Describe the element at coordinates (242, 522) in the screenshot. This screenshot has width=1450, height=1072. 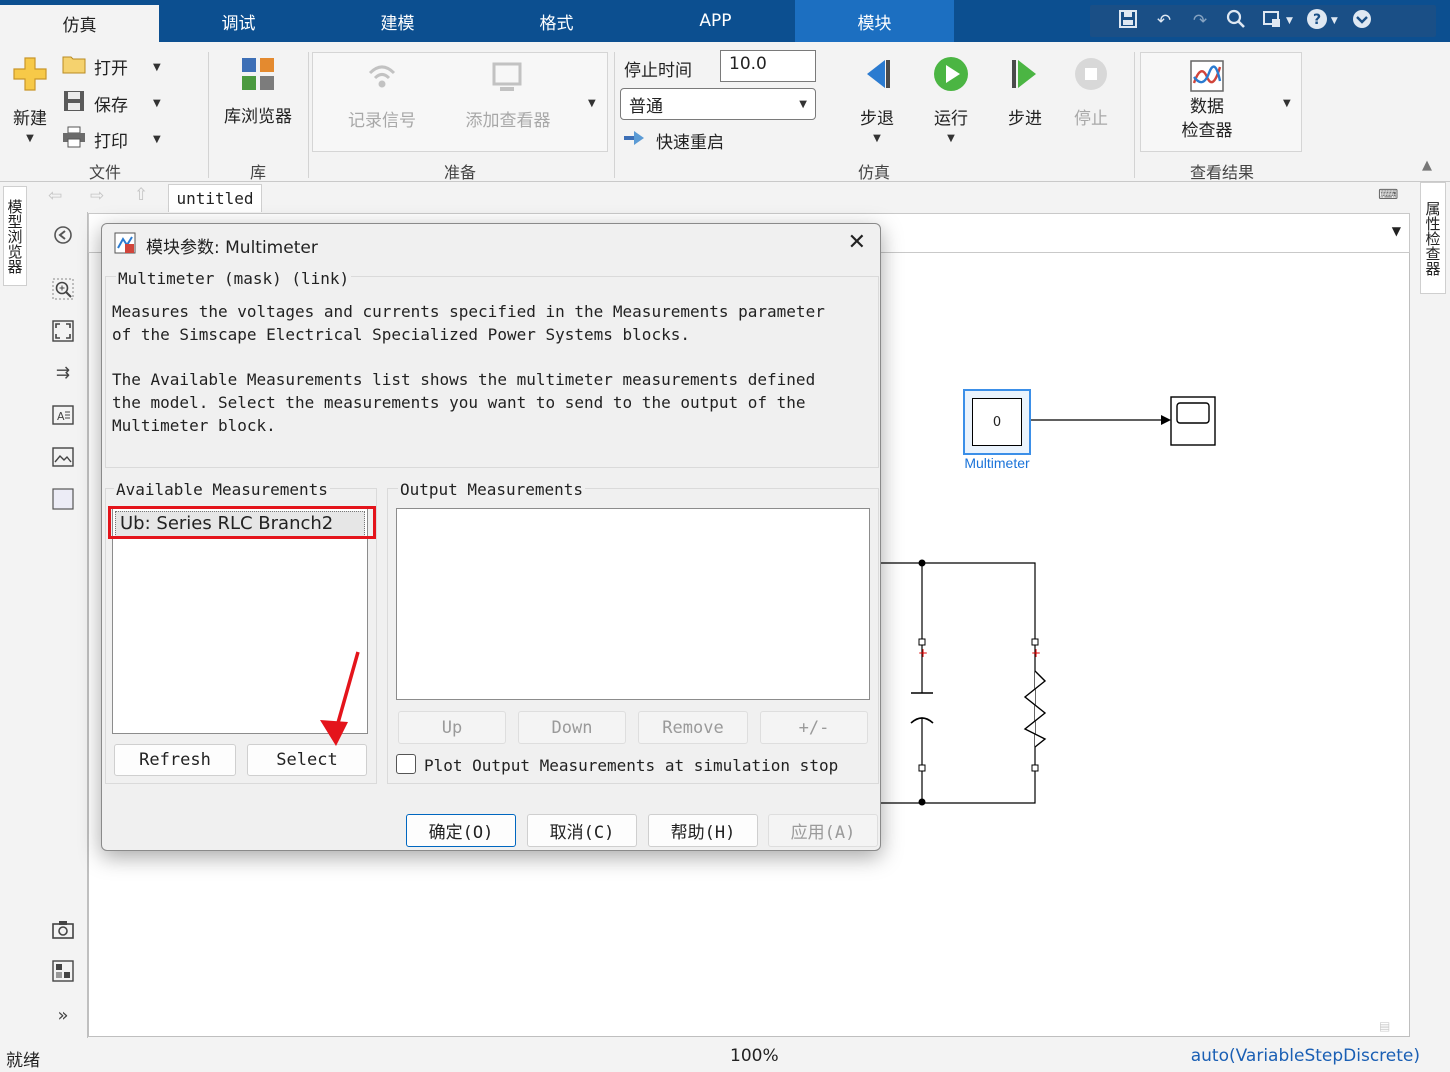
I see `annotation-highlight-box` at that location.